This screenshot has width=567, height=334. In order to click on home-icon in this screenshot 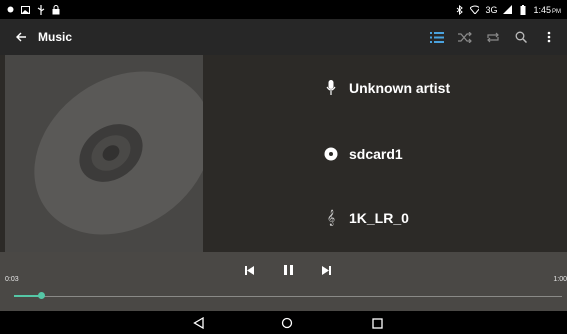, I will do `click(287, 323)`.